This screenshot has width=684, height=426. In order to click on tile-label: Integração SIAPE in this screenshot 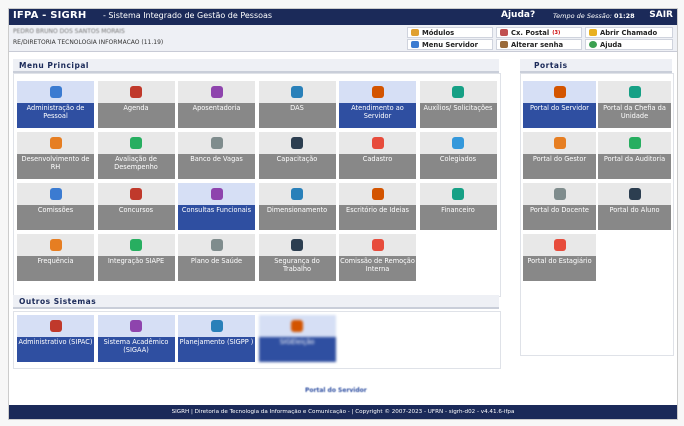, I will do `click(136, 261)`.